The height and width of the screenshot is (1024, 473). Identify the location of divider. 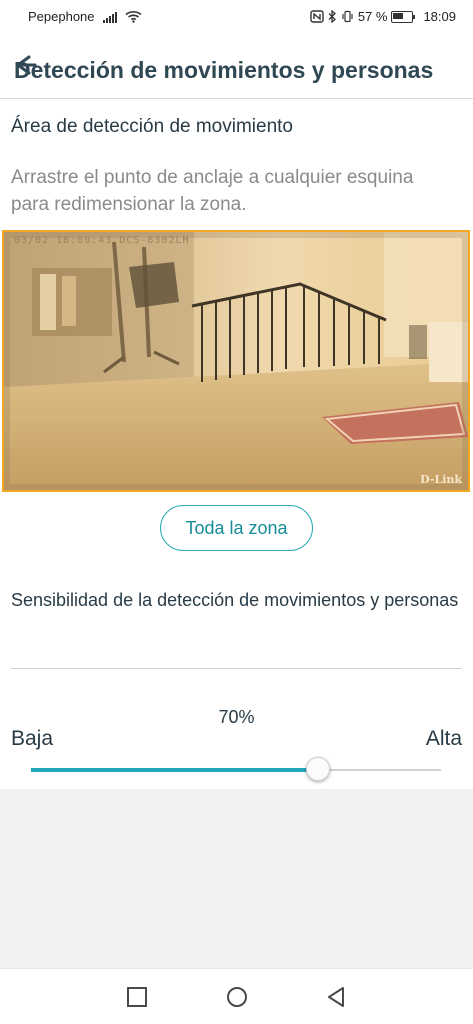
(236, 668).